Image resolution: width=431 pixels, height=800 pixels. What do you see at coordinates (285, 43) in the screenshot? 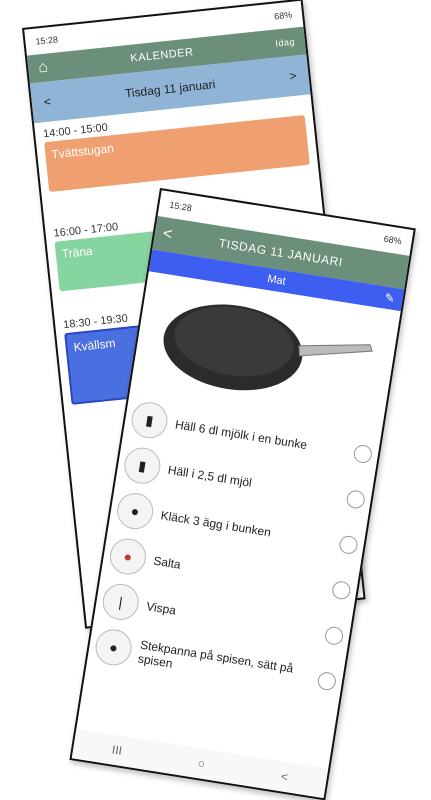
I see `today-button: Idag` at bounding box center [285, 43].